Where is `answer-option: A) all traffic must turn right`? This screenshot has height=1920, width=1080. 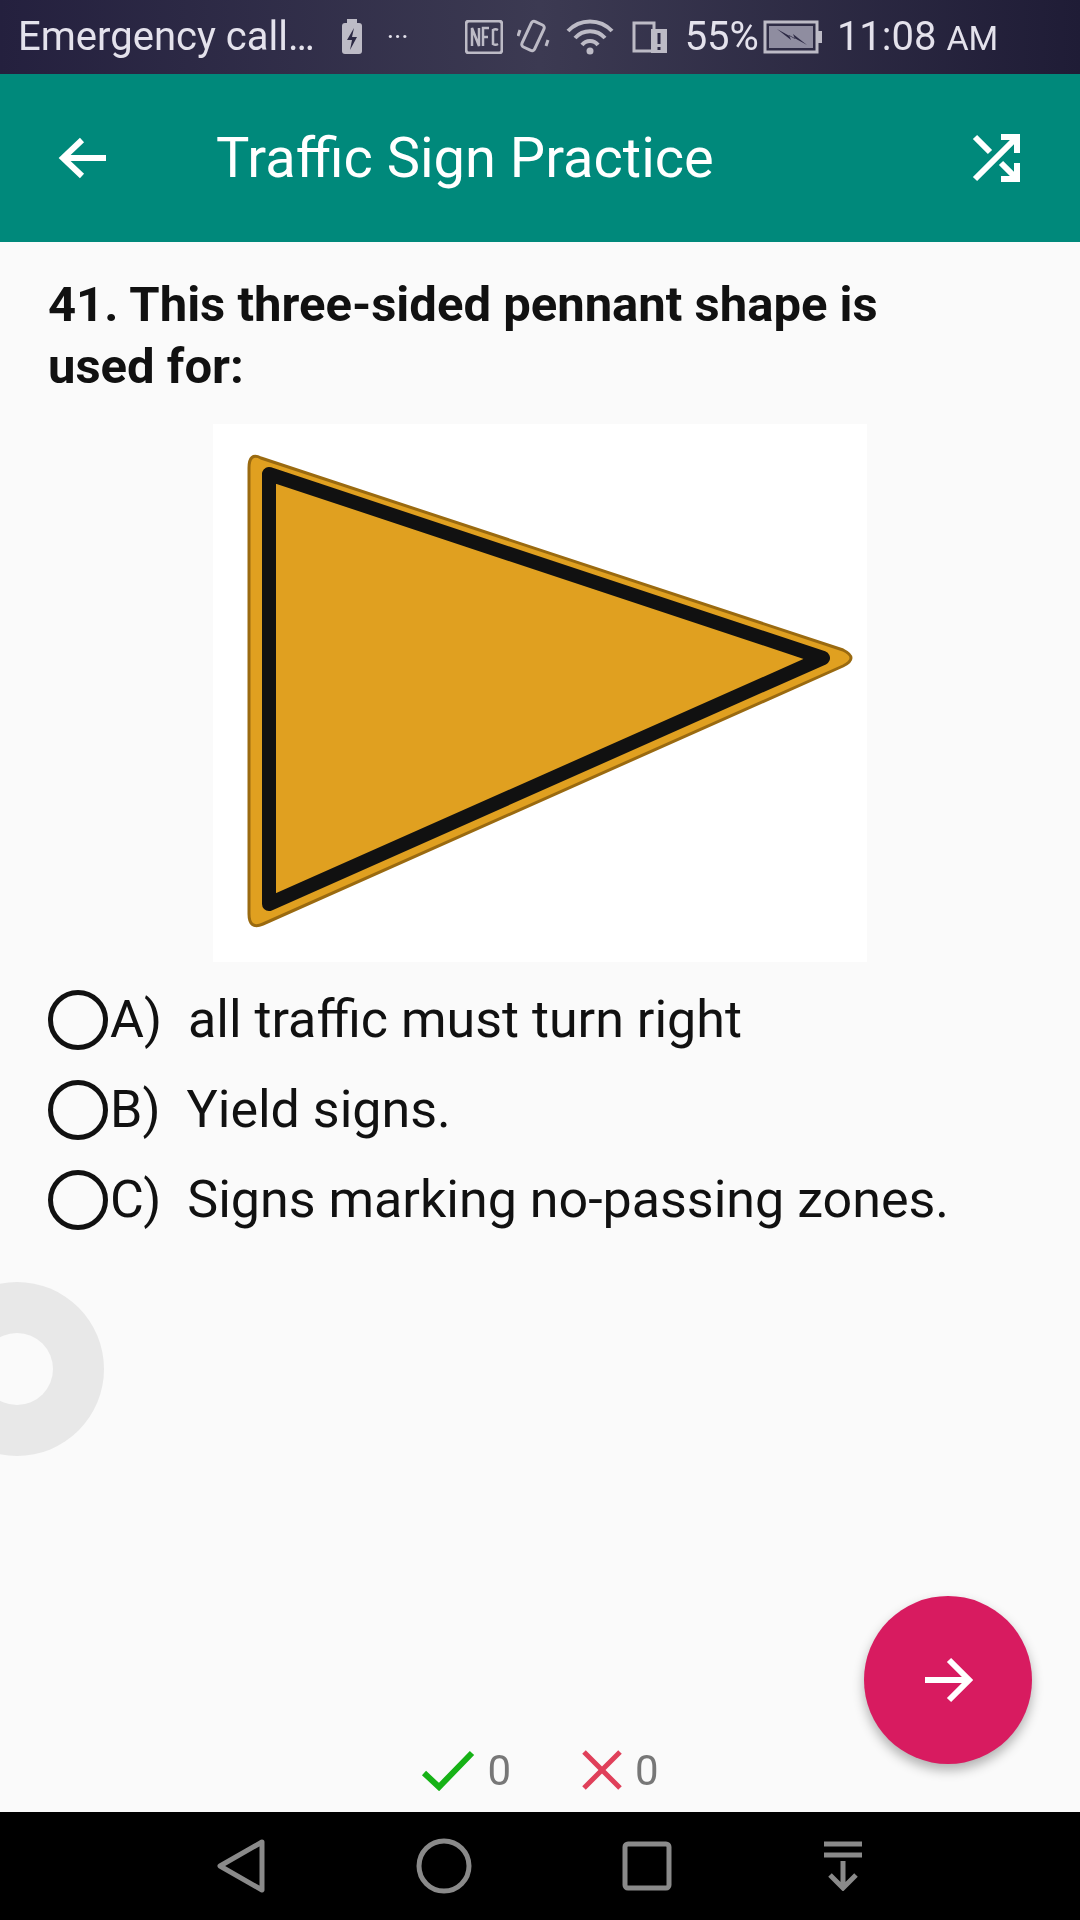 answer-option: A) all traffic must turn right is located at coordinates (540, 1020).